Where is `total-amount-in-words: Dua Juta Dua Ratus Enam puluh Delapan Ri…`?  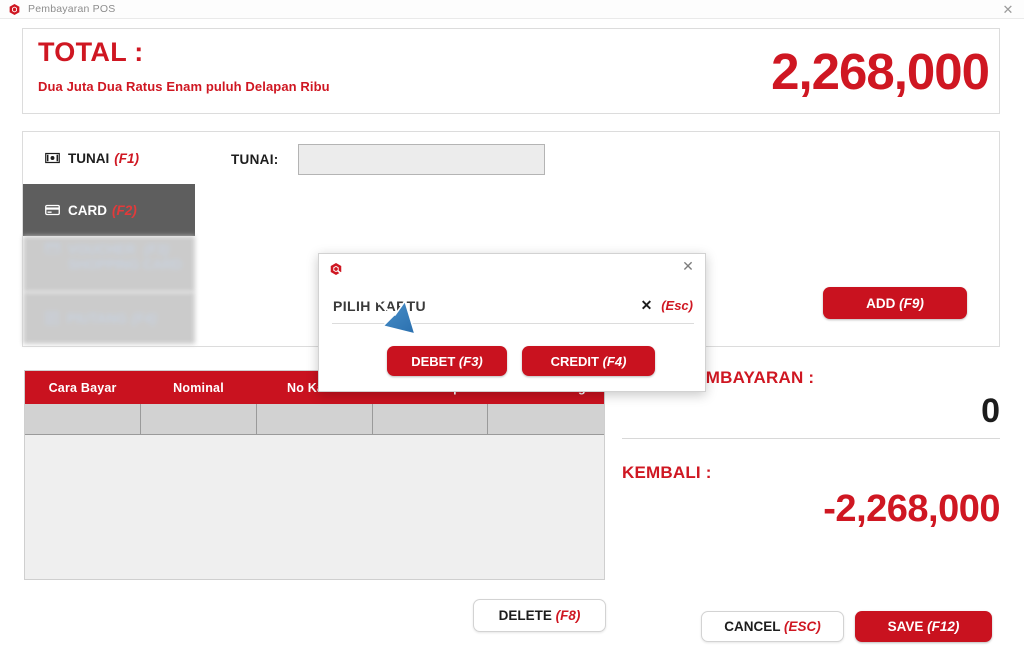
total-amount-in-words: Dua Juta Dua Ratus Enam puluh Delapan Ri… is located at coordinates (184, 86).